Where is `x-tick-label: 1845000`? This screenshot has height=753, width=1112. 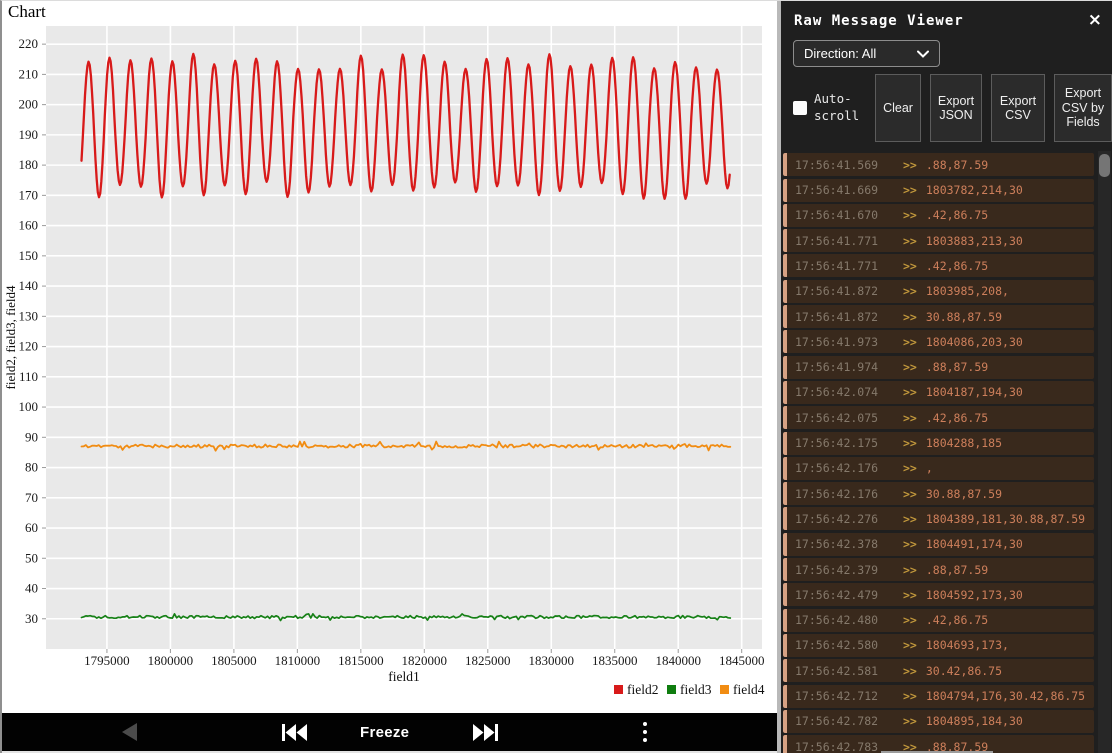
x-tick-label: 1845000 is located at coordinates (742, 660).